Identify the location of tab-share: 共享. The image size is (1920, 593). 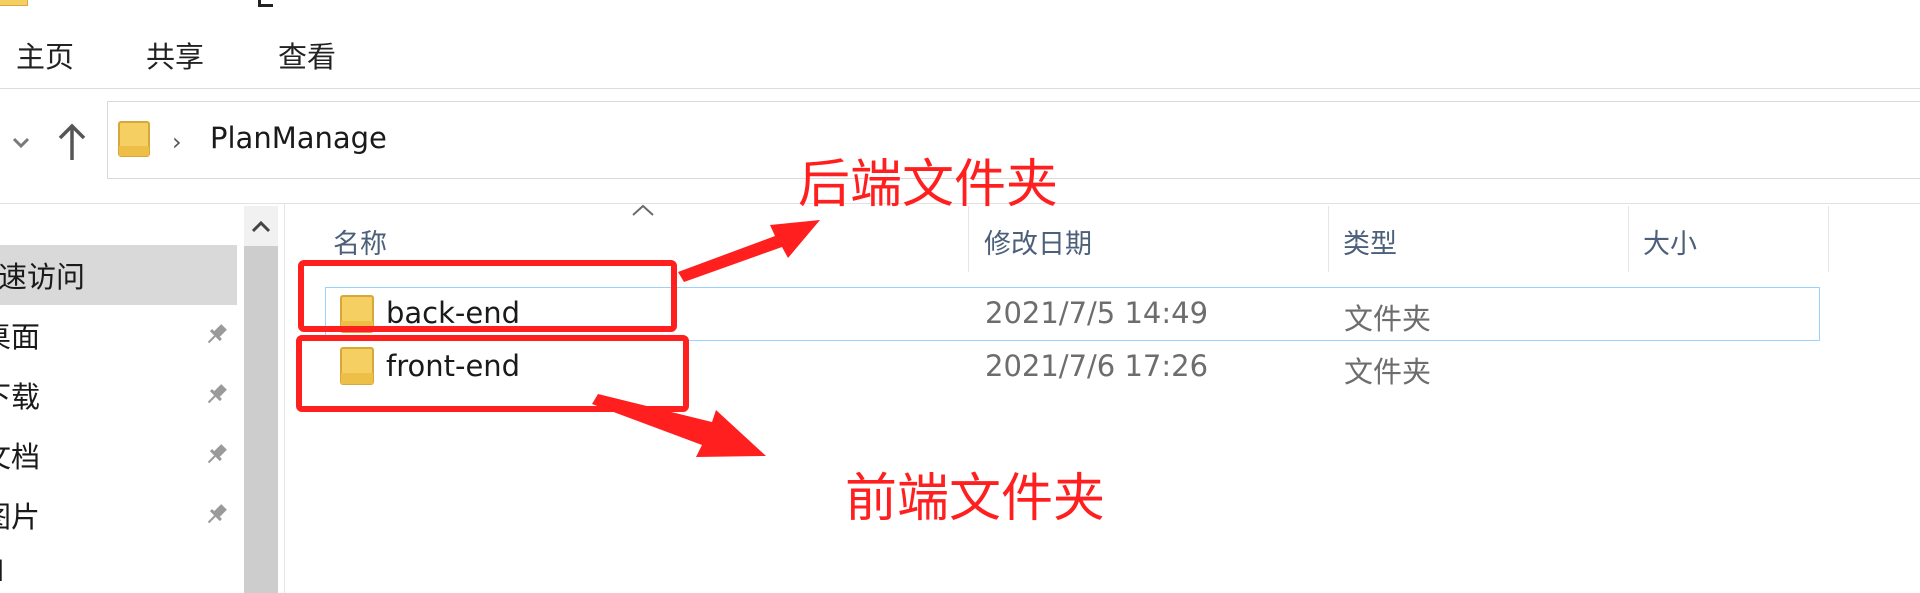
(175, 55).